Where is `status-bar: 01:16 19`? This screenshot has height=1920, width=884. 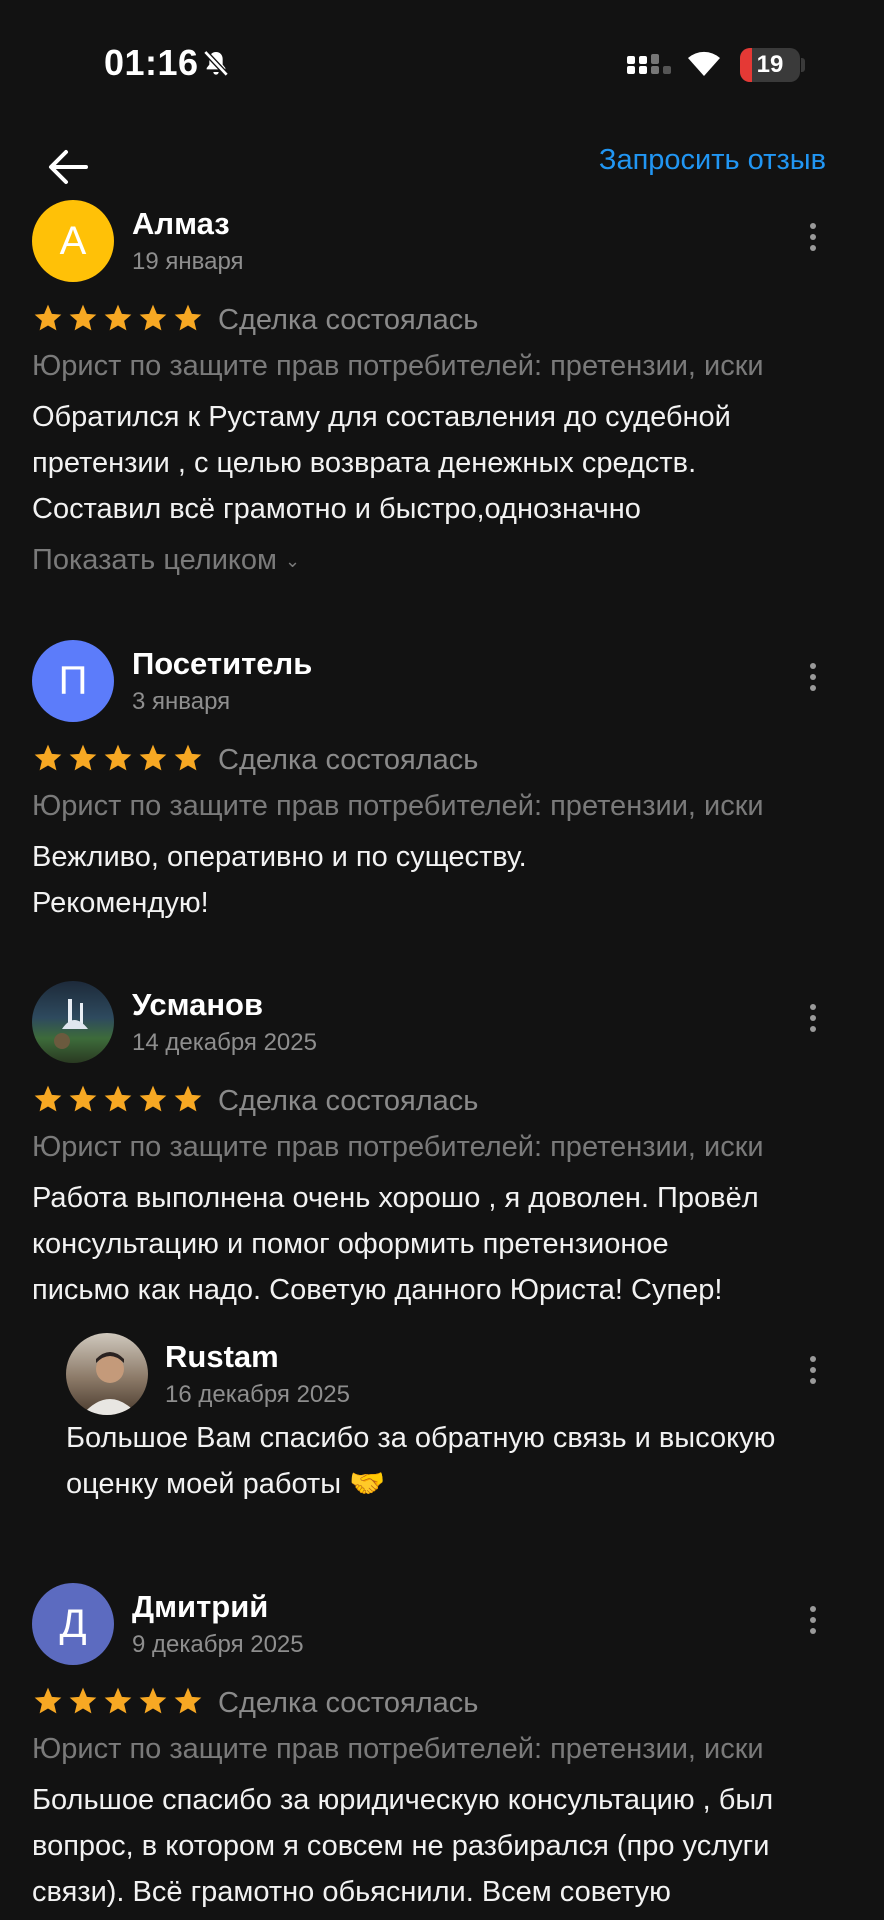
status-bar: 01:16 19 is located at coordinates (442, 65).